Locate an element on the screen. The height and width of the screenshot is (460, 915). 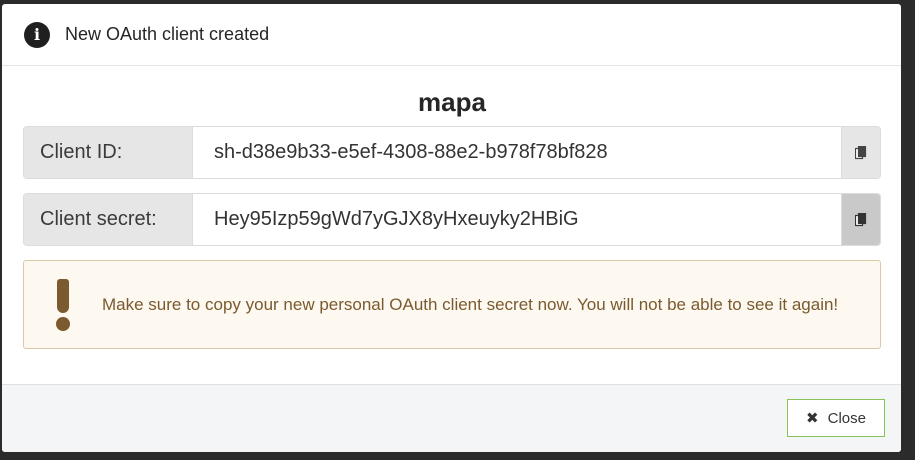
exclamation-icon is located at coordinates (63, 304).